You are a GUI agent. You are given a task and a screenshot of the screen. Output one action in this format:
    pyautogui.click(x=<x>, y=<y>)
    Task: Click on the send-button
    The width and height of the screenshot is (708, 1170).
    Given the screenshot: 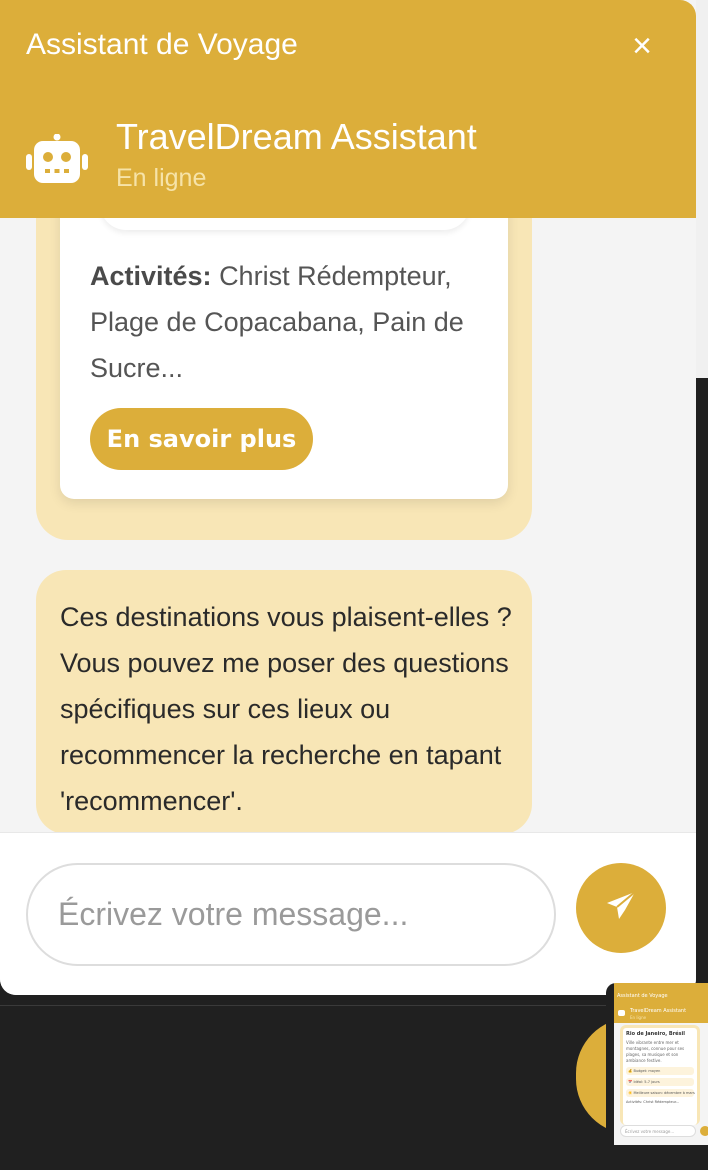 What is the action you would take?
    pyautogui.click(x=621, y=908)
    